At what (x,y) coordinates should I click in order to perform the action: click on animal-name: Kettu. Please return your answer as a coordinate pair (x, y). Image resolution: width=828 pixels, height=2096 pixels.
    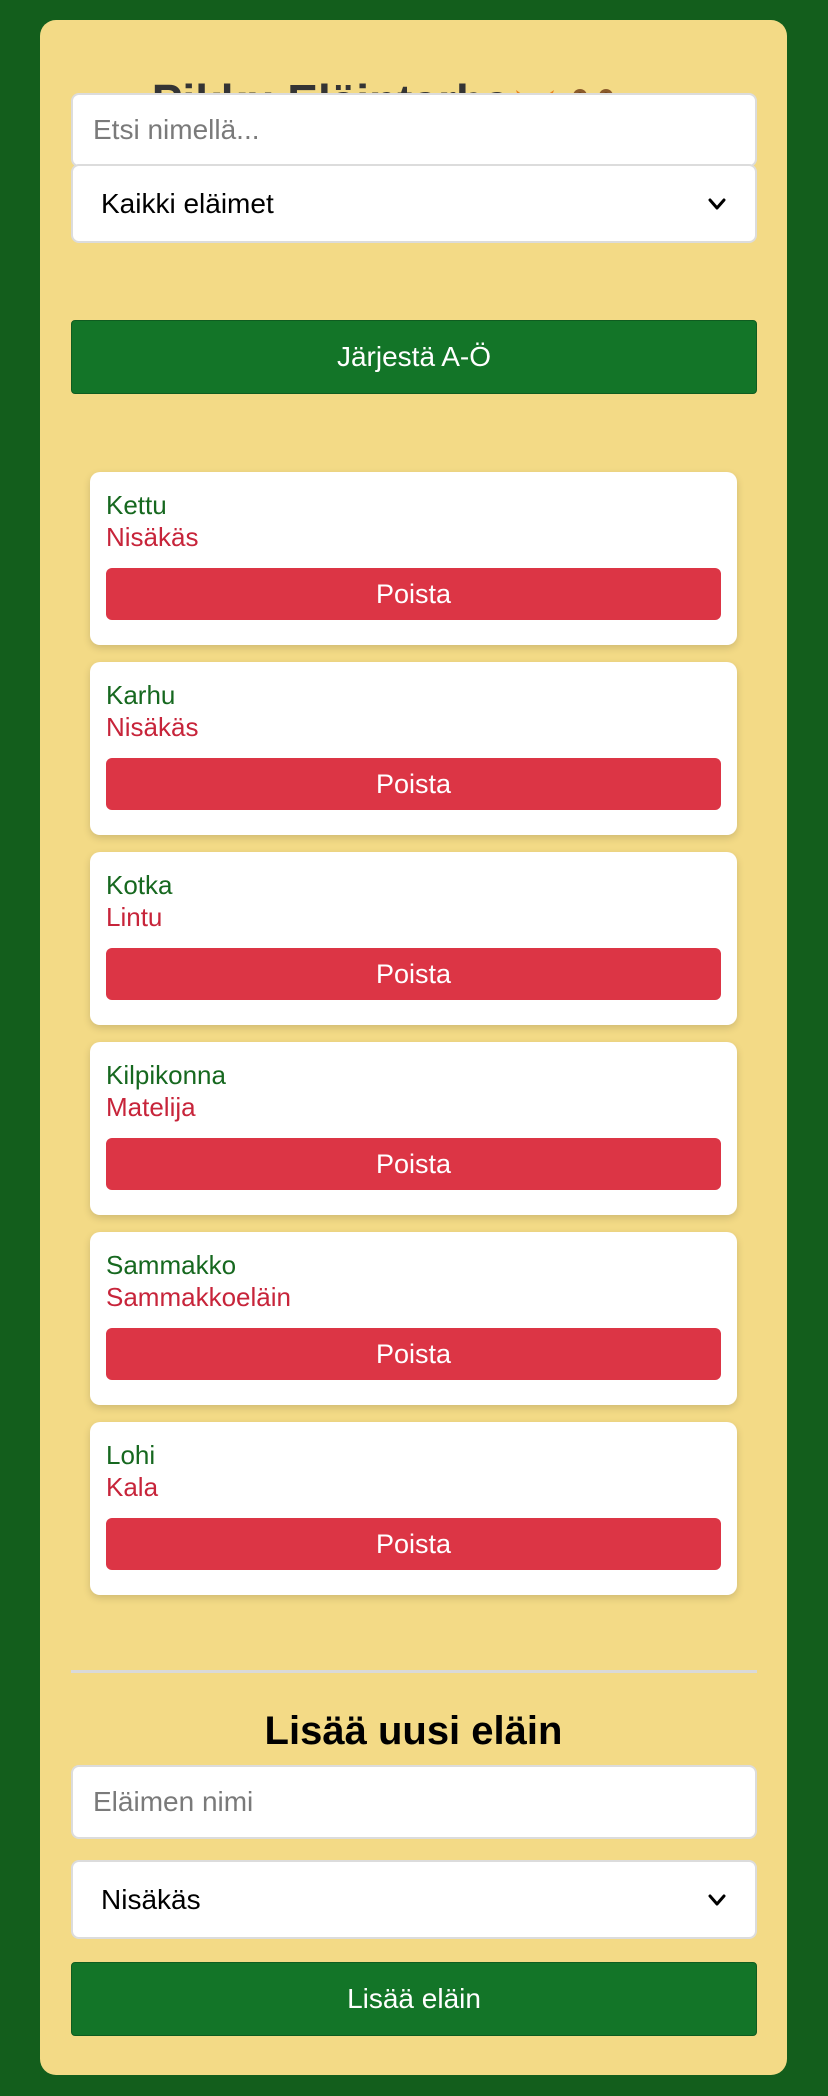
    Looking at the image, I should click on (136, 505).